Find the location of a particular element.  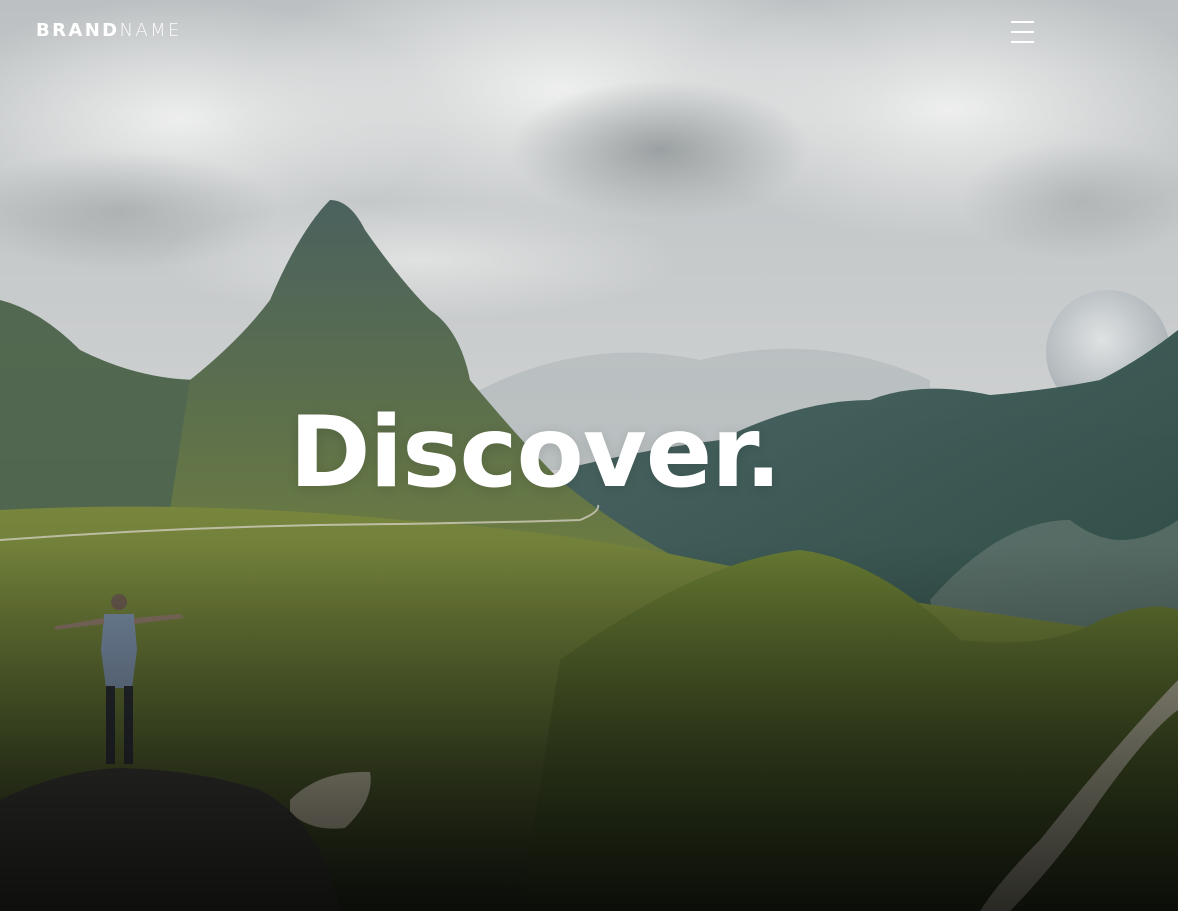

brand-name-bold: BRAND is located at coordinates (78, 30).